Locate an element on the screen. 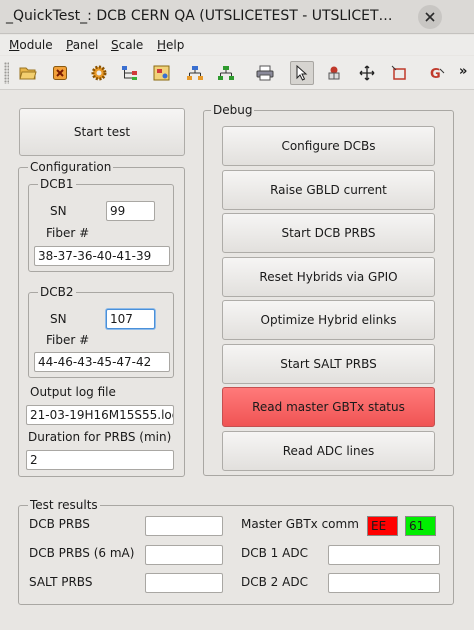 Image resolution: width=474 pixels, height=630 pixels. reset-hybrids-button: Reset Hybrids via GPIO is located at coordinates (328, 277).